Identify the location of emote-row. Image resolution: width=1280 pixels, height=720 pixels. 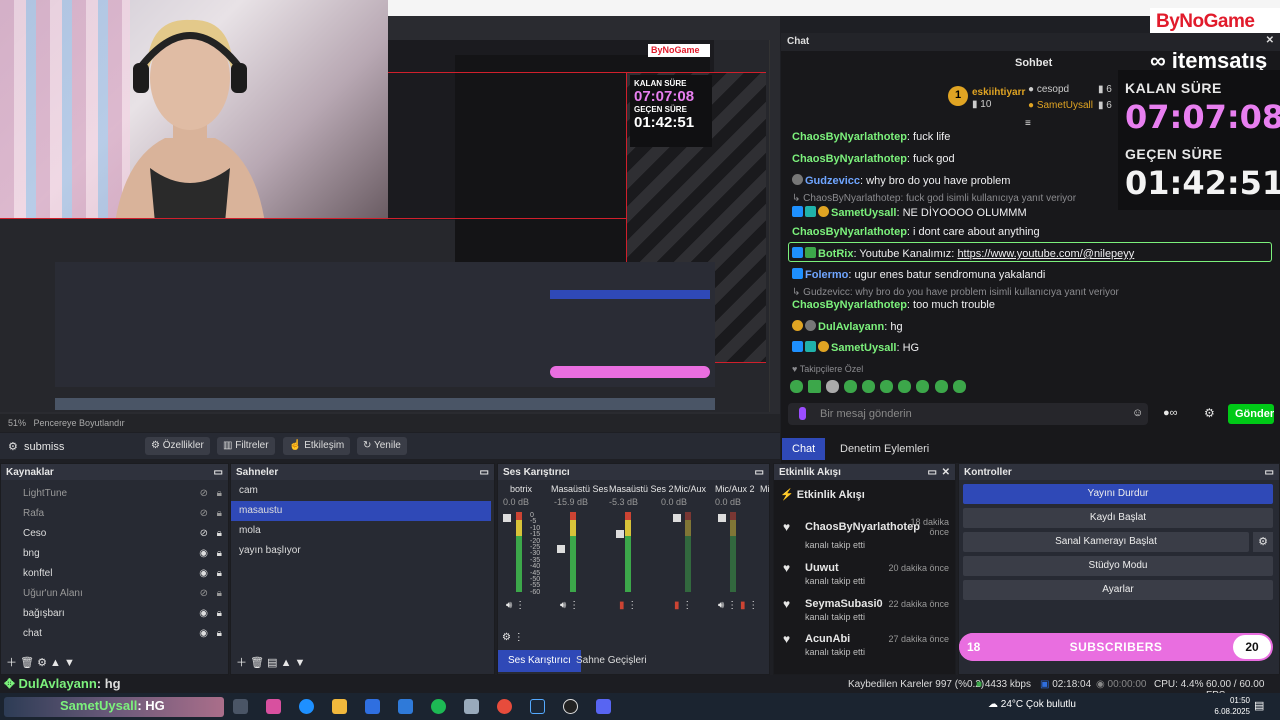
(882, 386).